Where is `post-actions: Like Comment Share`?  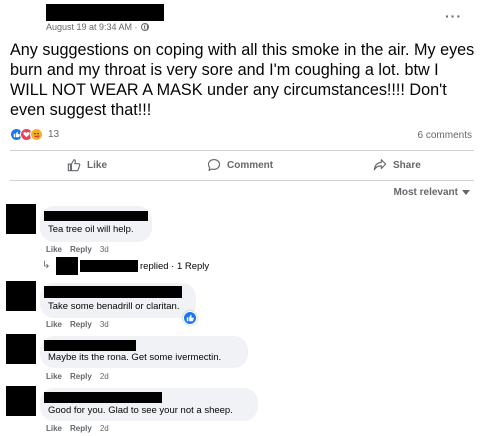
post-actions: Like Comment Share is located at coordinates (242, 166).